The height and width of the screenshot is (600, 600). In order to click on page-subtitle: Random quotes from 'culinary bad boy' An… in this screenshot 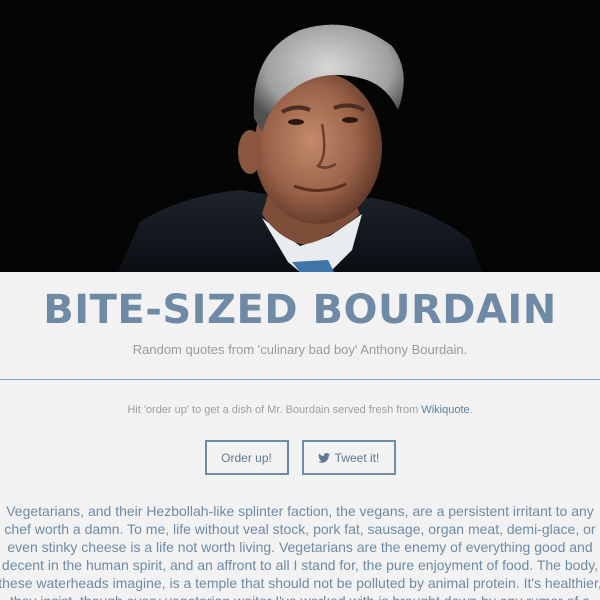, I will do `click(300, 349)`.